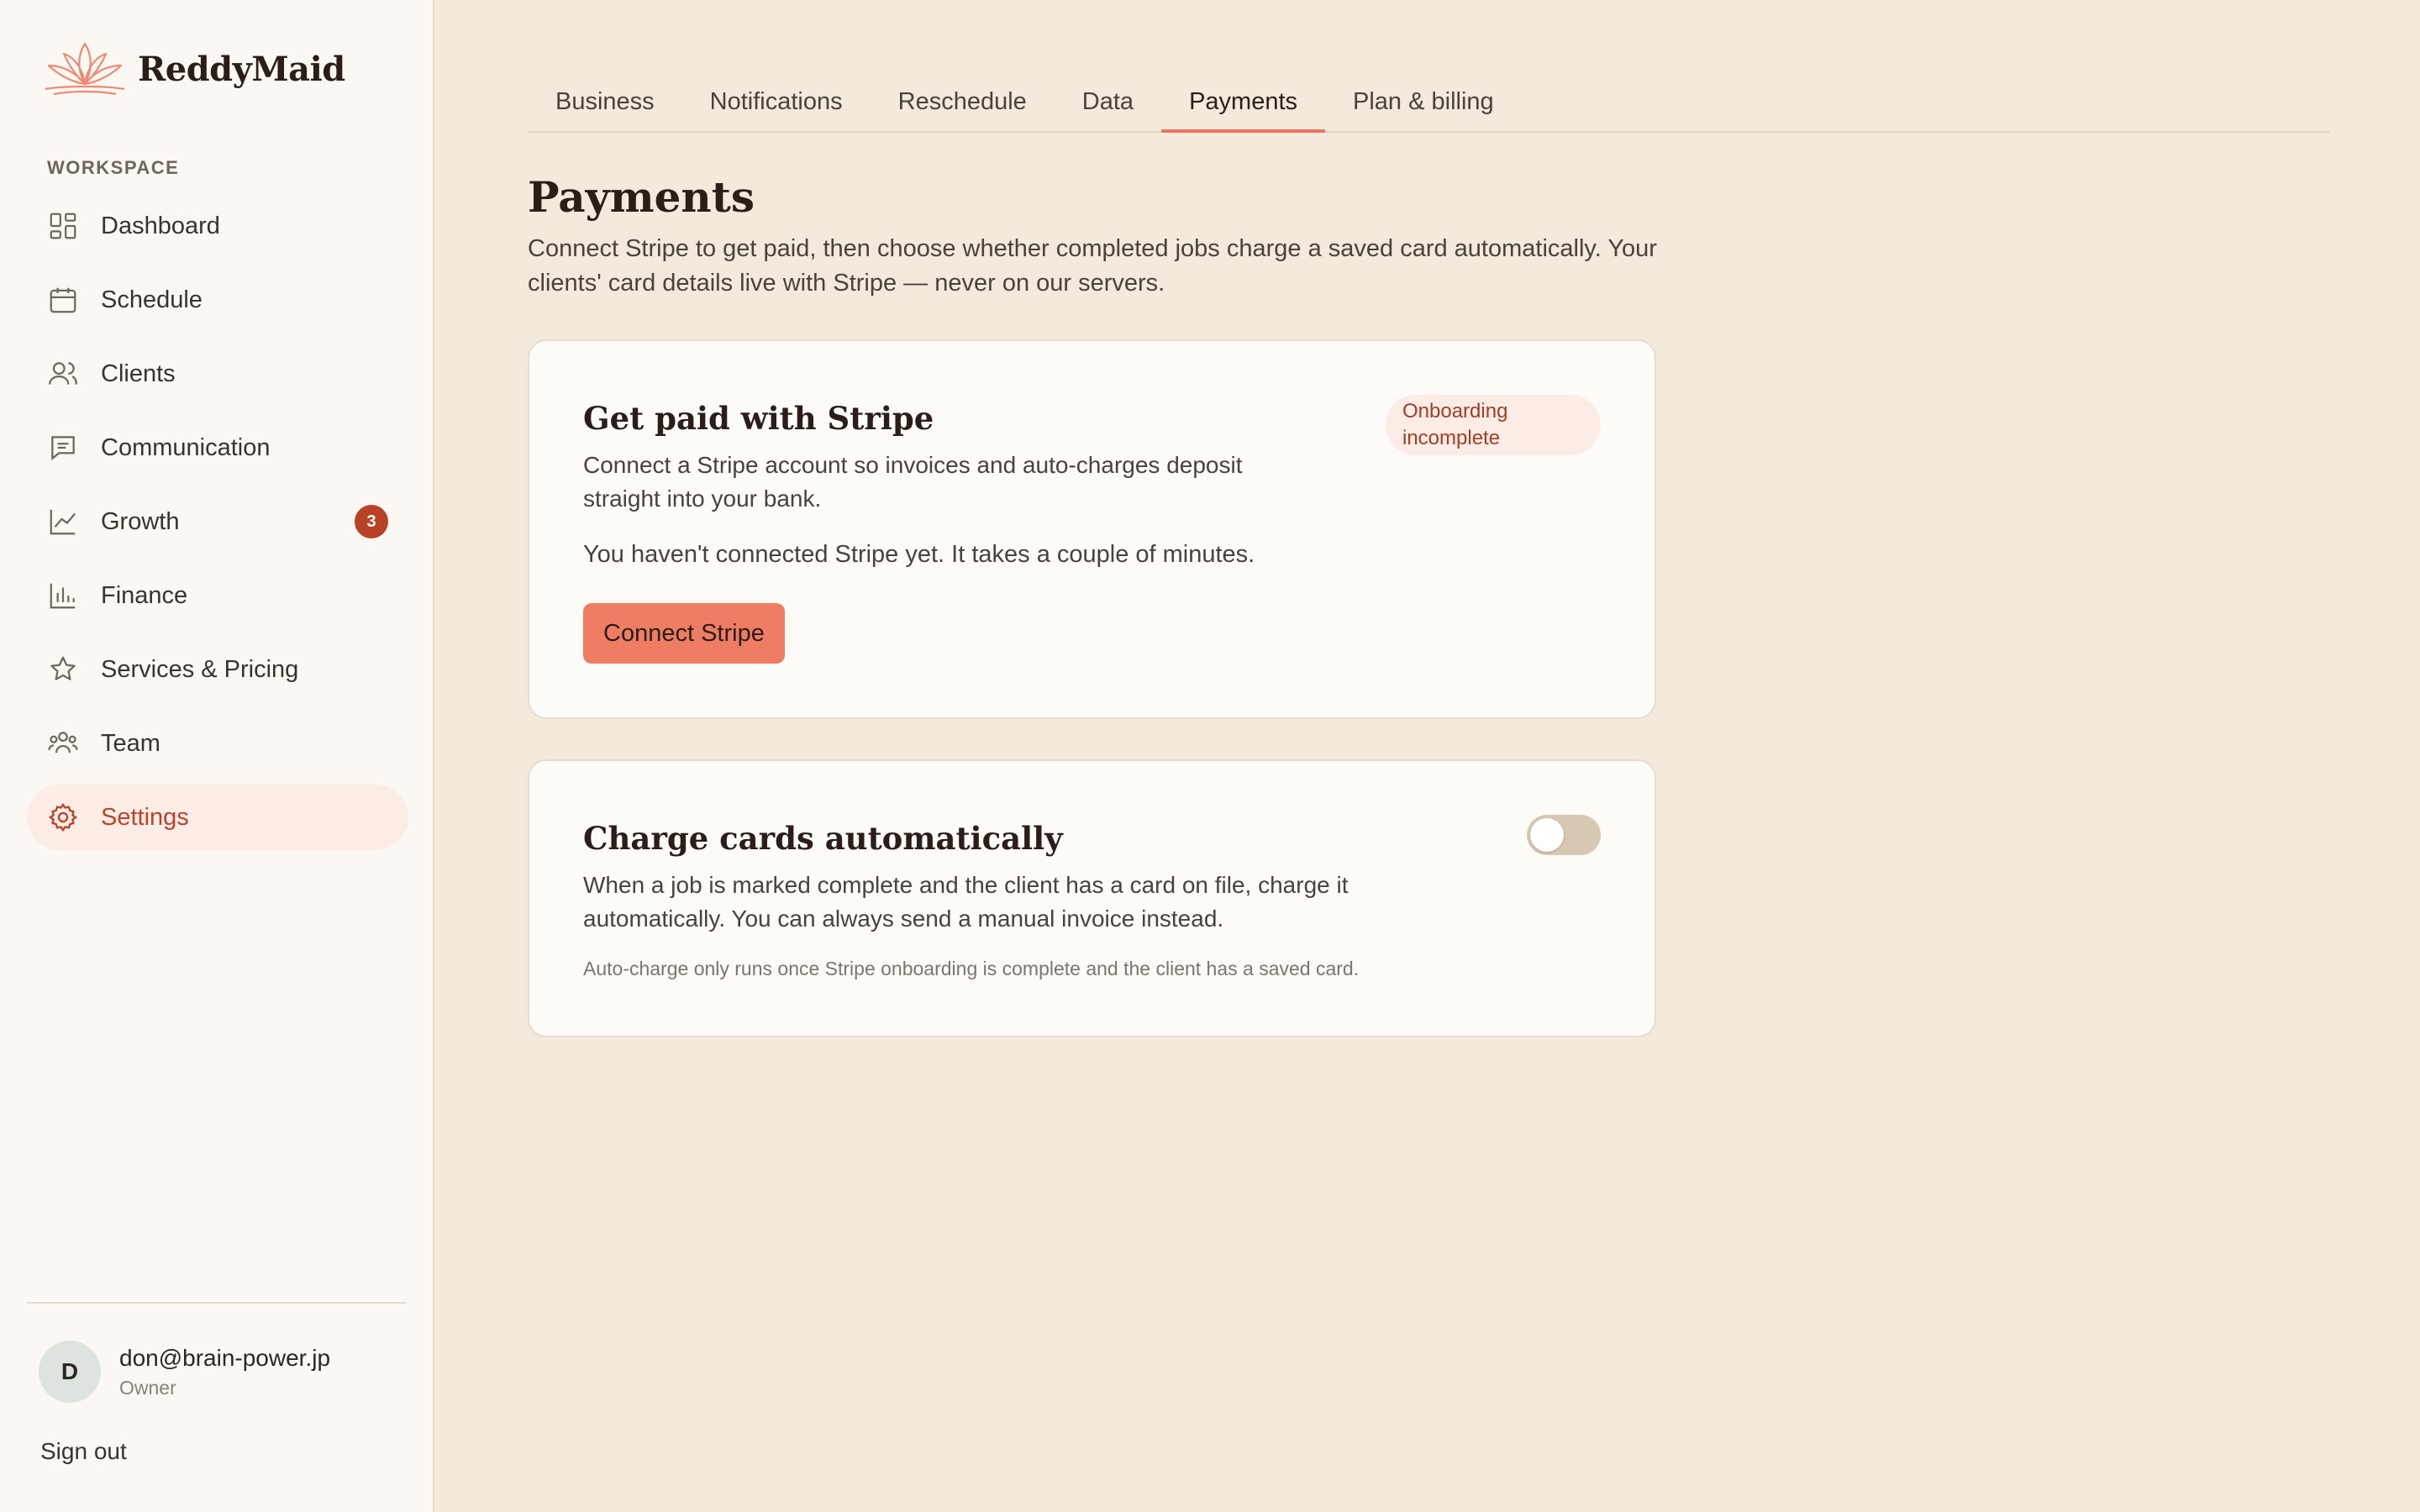 This screenshot has width=2420, height=1512. Describe the element at coordinates (218, 521) in the screenshot. I see `sidebar-item-growth: Growth 3` at that location.